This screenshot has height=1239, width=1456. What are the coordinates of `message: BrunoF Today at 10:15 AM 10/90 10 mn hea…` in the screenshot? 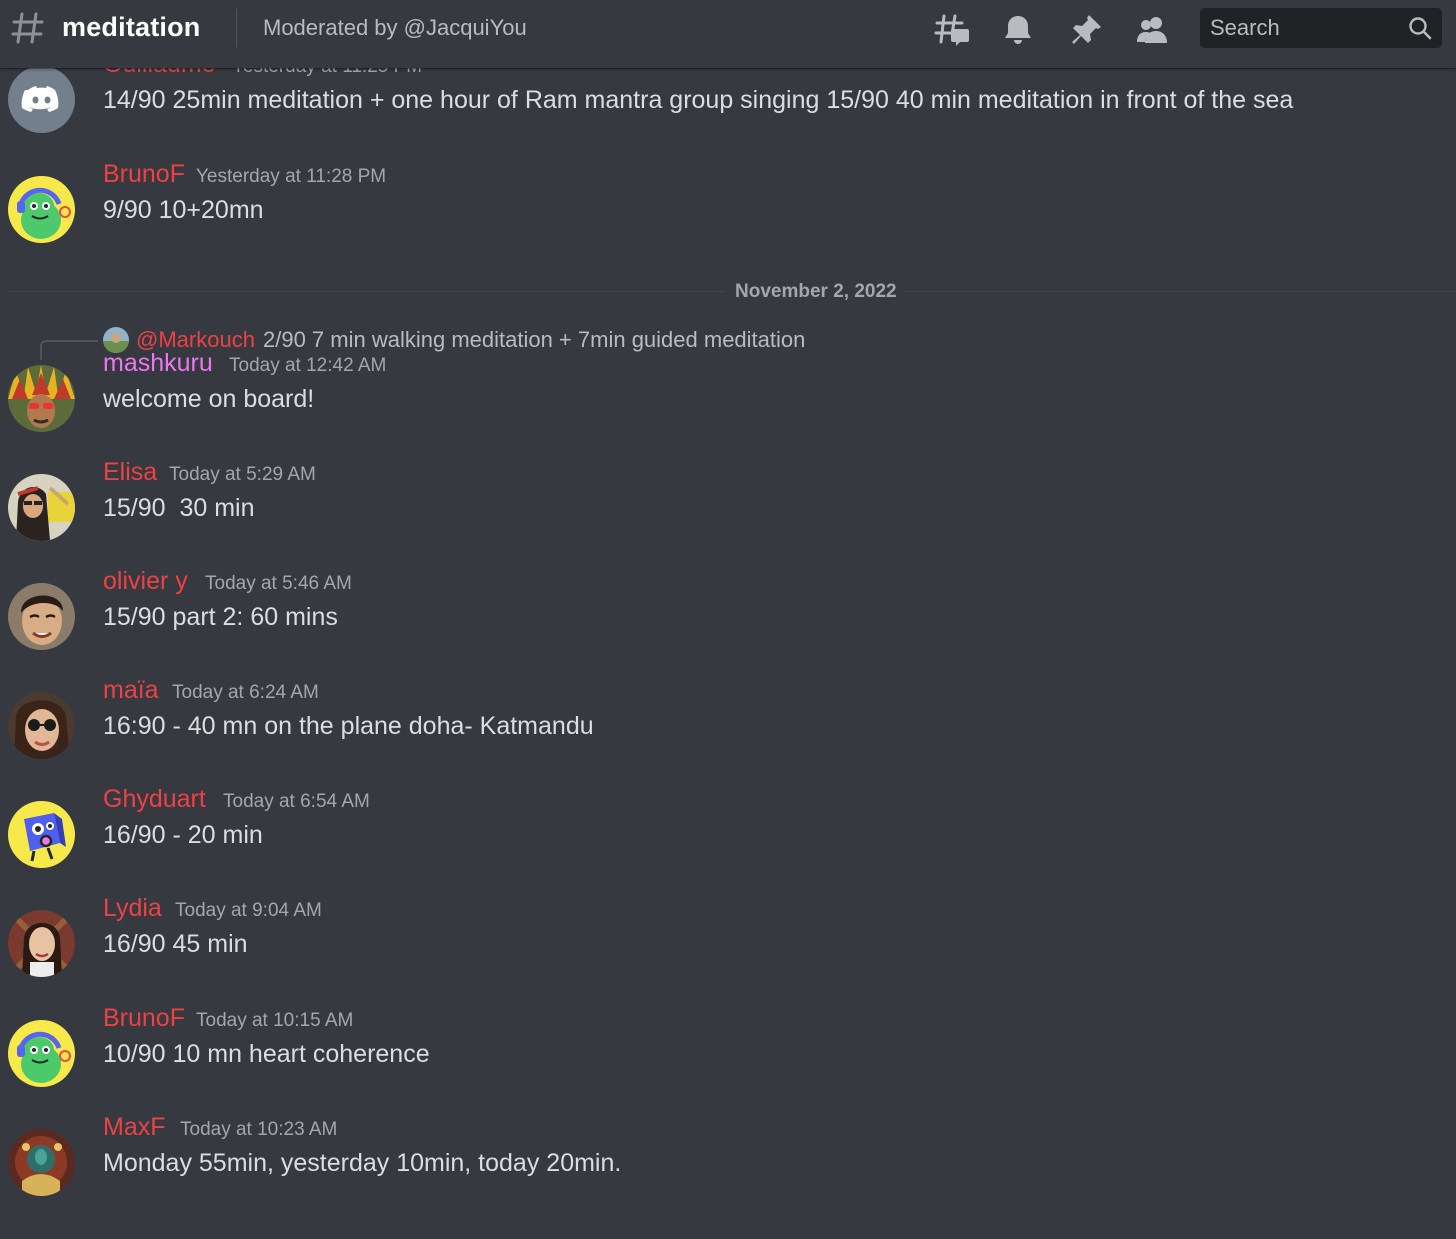 It's located at (728, 1067).